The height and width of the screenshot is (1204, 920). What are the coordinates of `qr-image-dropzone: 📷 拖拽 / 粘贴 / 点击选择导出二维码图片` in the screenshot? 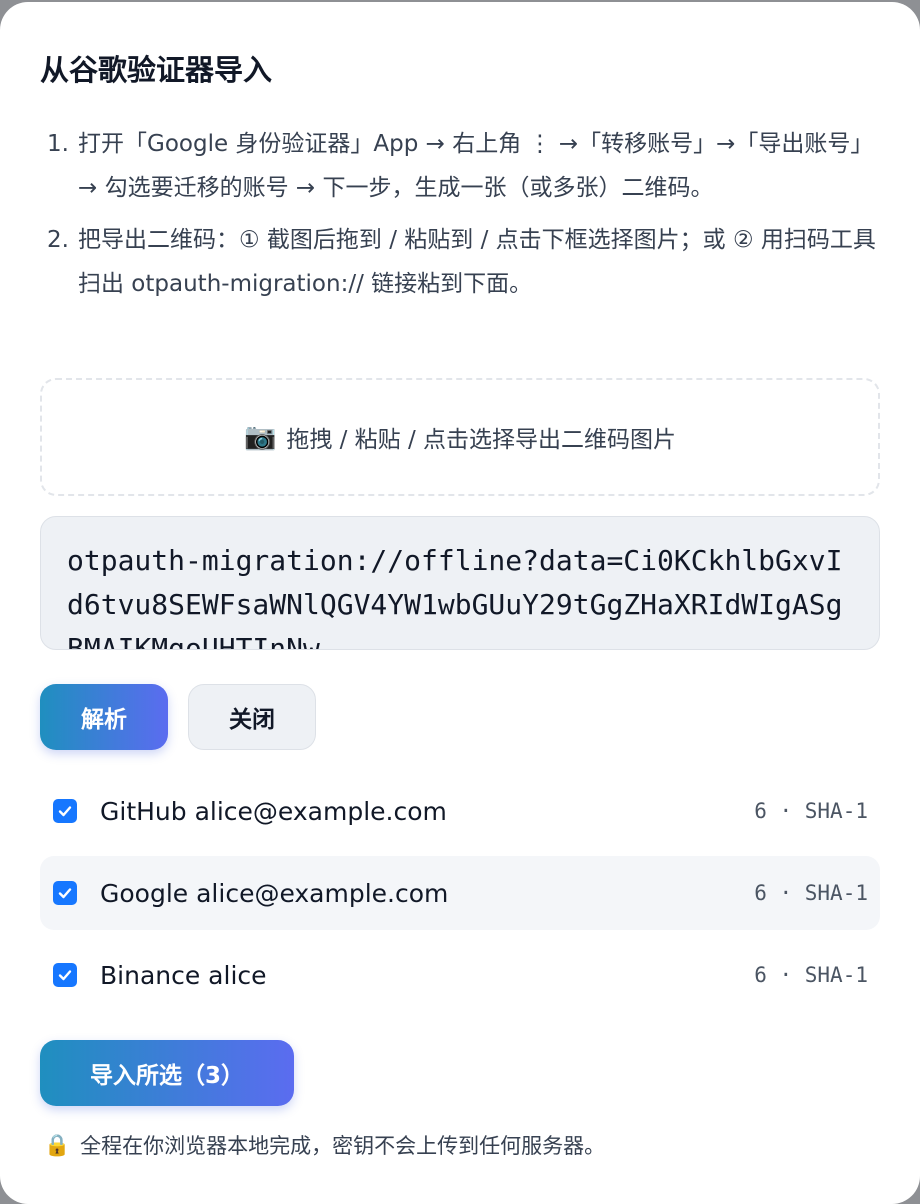 It's located at (460, 437).